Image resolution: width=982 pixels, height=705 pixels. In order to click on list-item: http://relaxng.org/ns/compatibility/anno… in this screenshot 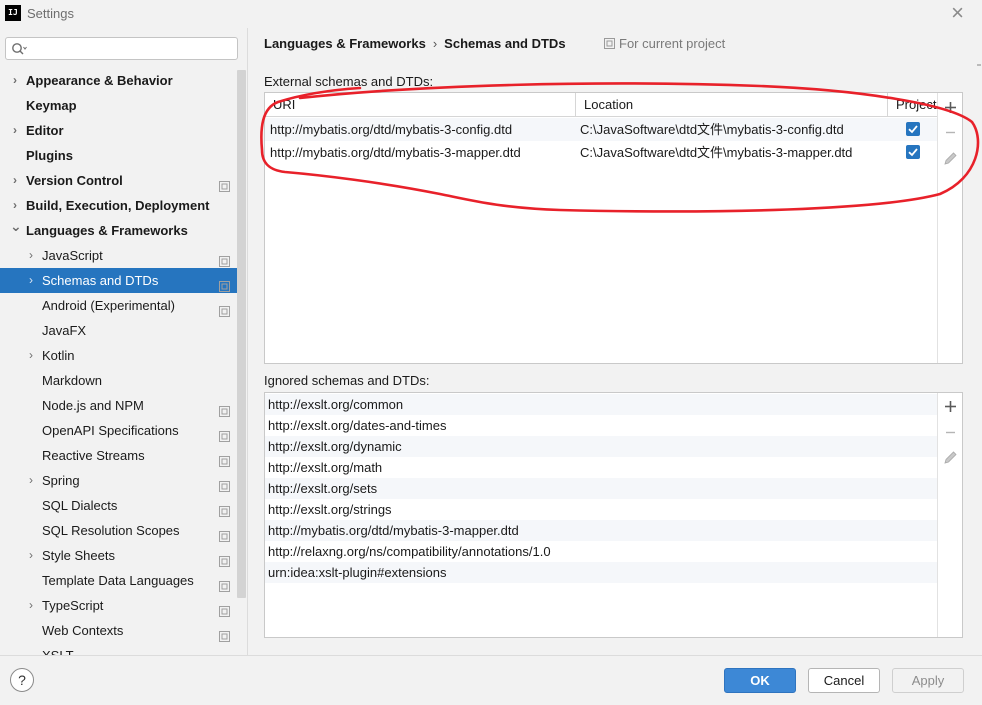, I will do `click(601, 551)`.